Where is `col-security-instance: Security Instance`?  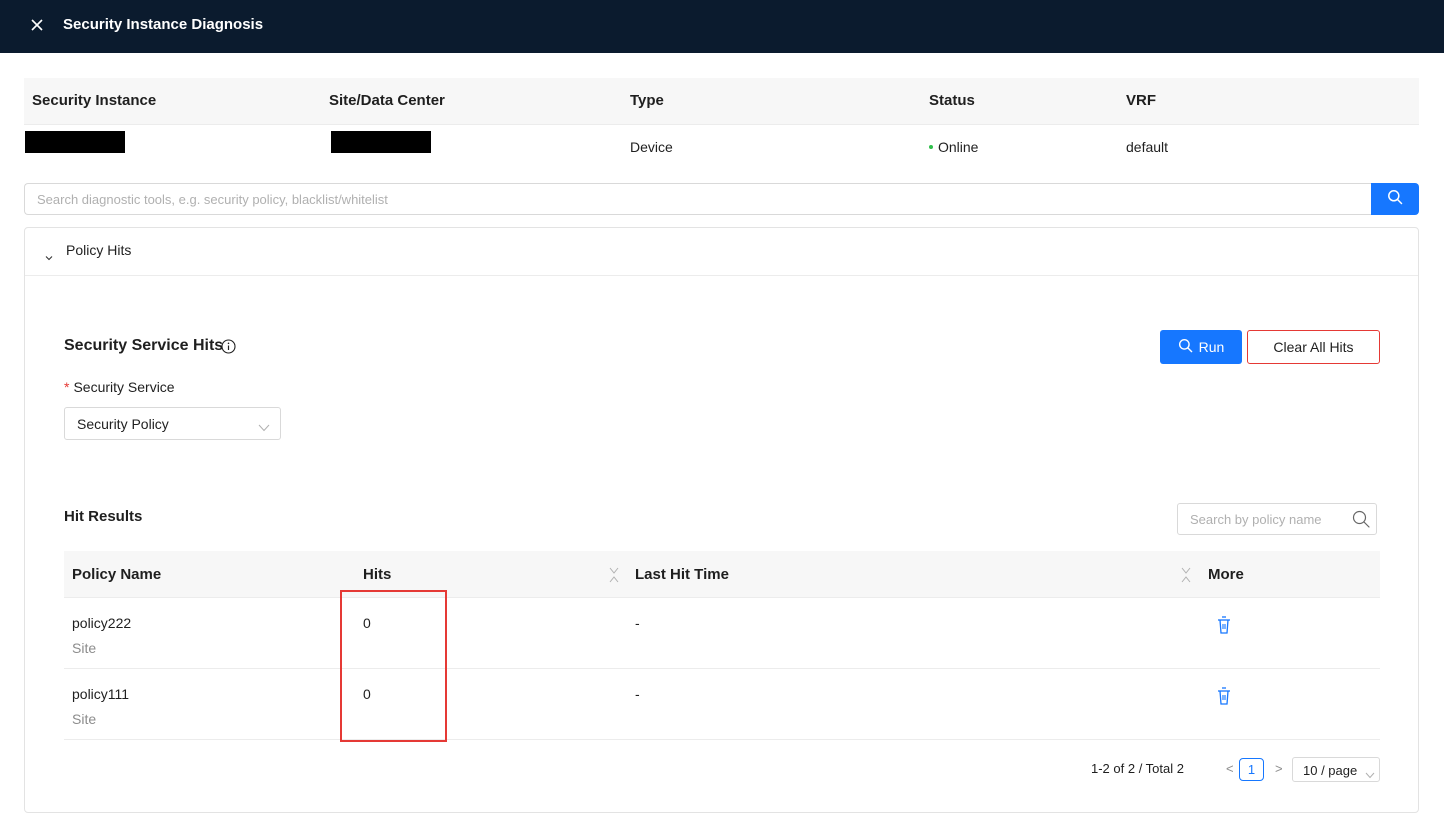 col-security-instance: Security Instance is located at coordinates (94, 100).